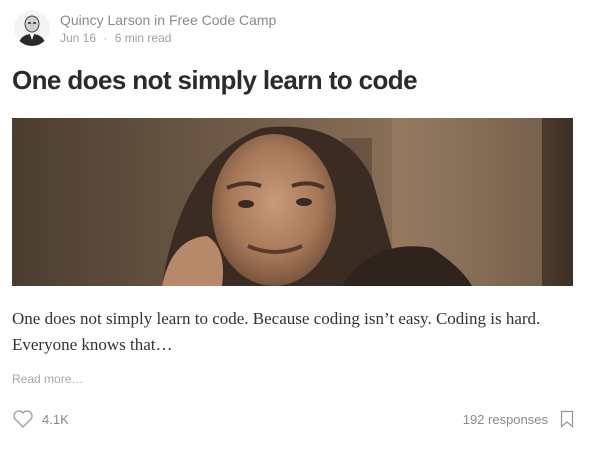  Describe the element at coordinates (293, 80) in the screenshot. I see `post-title: One does not simply learn to code` at that location.